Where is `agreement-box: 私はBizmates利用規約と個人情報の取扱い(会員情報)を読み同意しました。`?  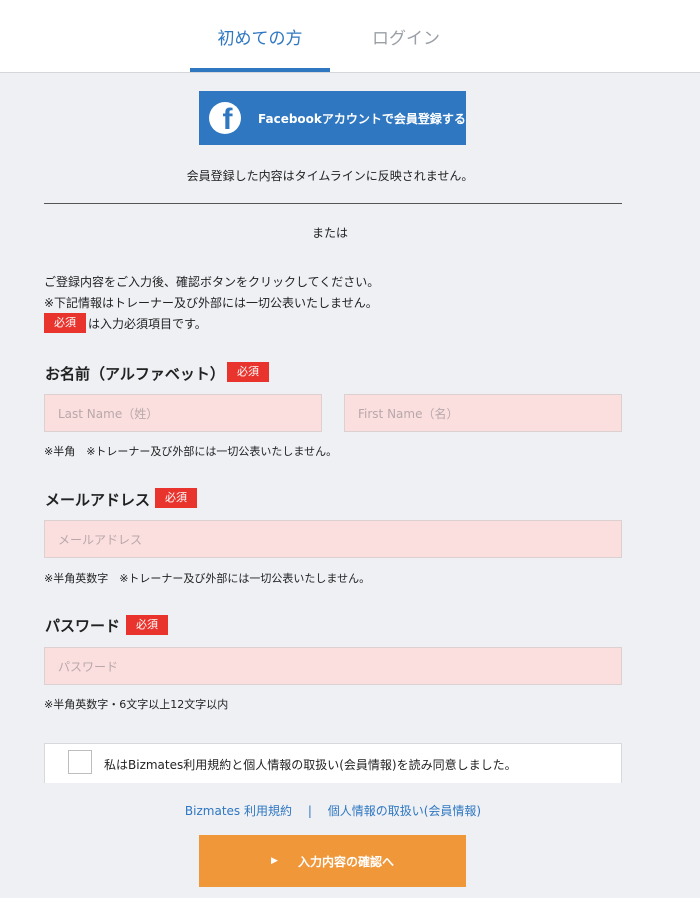
agreement-box: 私はBizmates利用規約と個人情報の取扱い(会員情報)を読み同意しました。 is located at coordinates (333, 763).